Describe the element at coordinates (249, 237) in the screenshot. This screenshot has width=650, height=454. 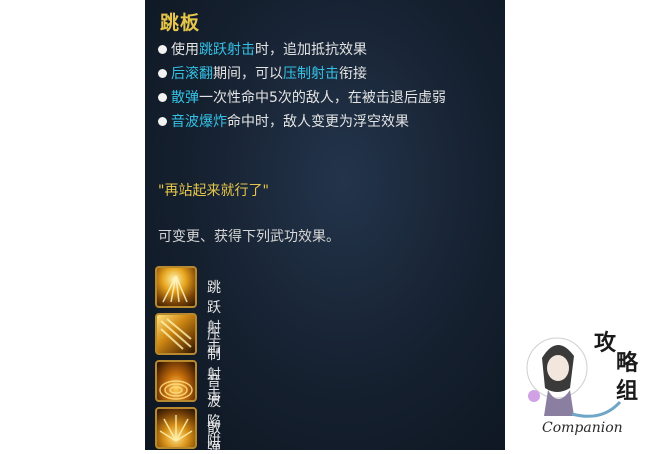
I see `skill-description: 可变更、获得下列武功效果。` at that location.